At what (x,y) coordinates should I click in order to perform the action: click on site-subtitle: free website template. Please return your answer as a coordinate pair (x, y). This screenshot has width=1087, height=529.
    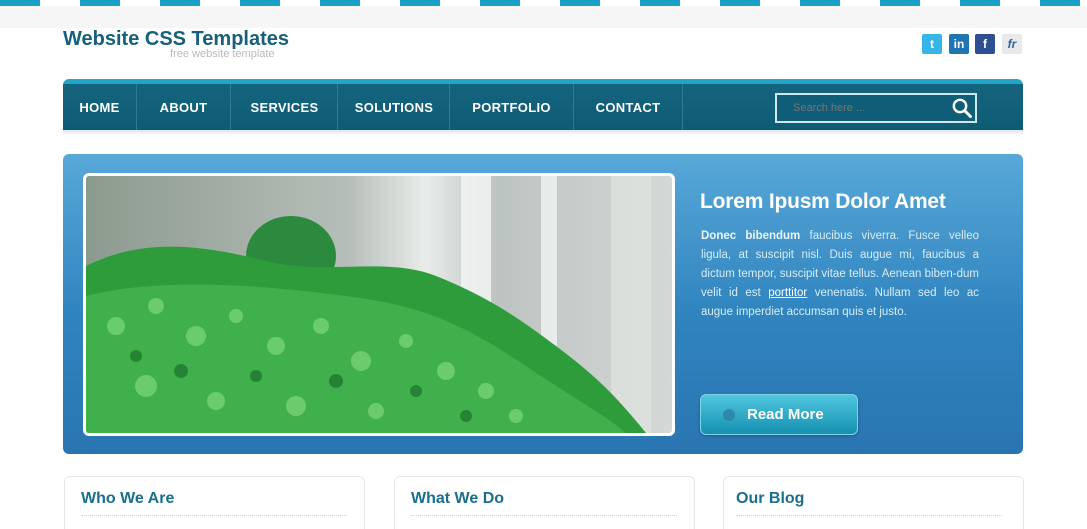
    Looking at the image, I should click on (222, 54).